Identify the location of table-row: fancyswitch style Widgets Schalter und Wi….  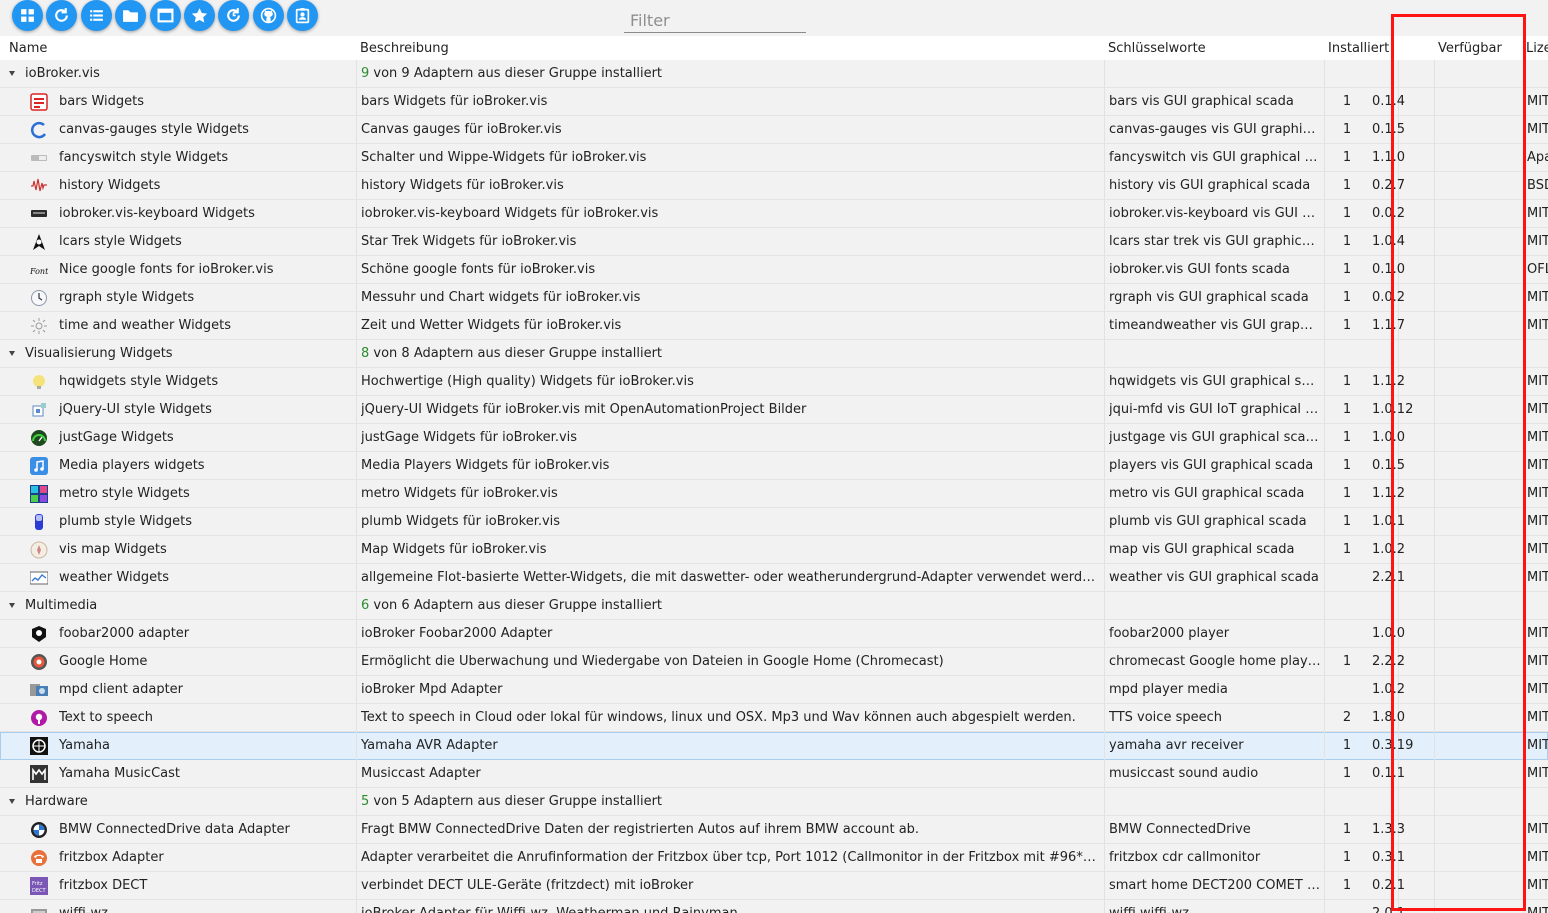
(774, 158).